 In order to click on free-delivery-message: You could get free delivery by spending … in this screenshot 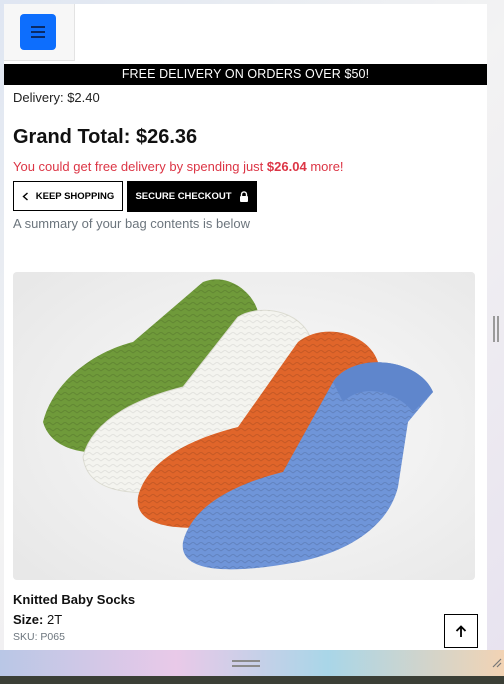, I will do `click(178, 166)`.